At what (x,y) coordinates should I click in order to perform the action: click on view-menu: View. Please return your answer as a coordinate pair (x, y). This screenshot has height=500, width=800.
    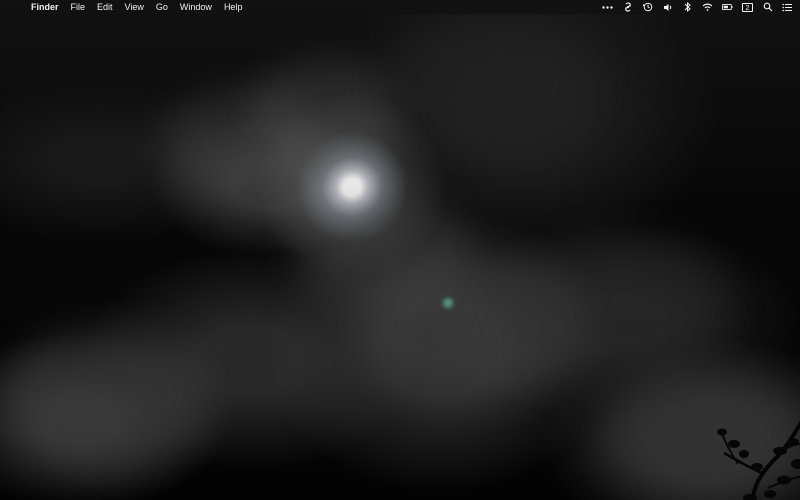
    Looking at the image, I should click on (134, 7).